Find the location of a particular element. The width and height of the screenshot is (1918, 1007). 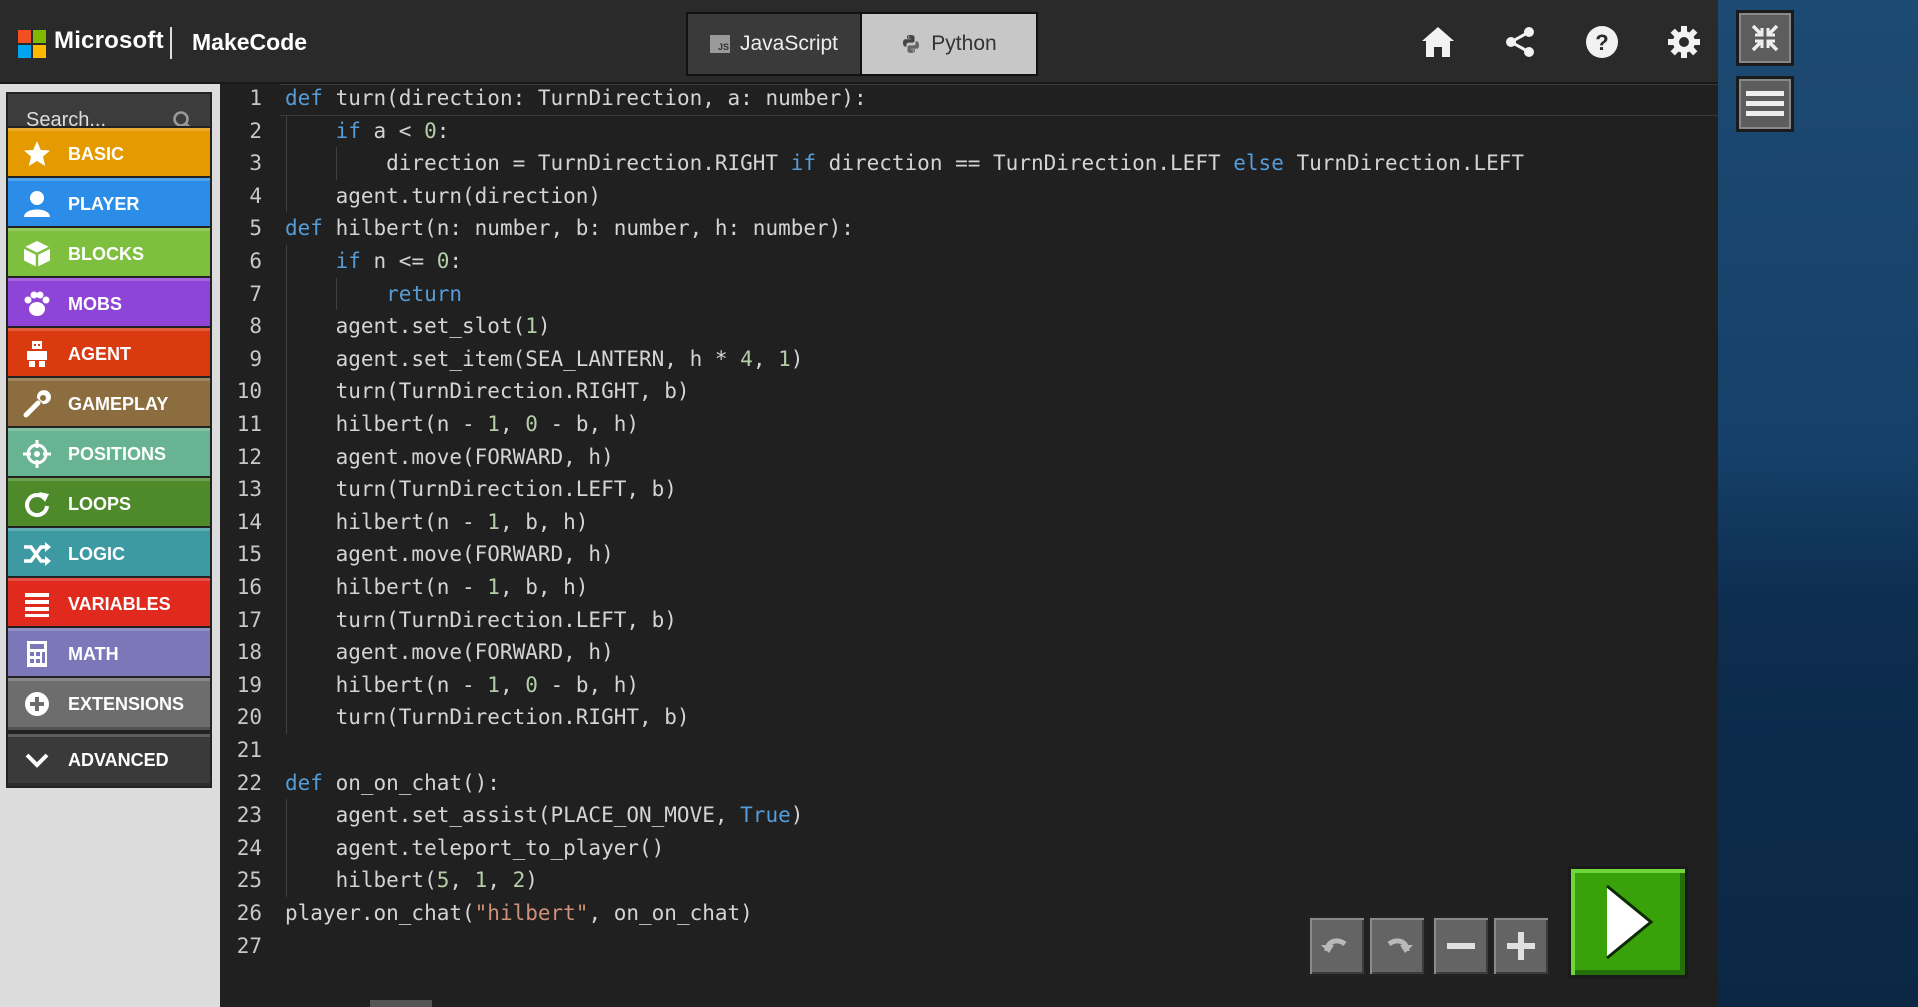

code-line: 25 hilbert(5, 1, 2) is located at coordinates (969, 880).